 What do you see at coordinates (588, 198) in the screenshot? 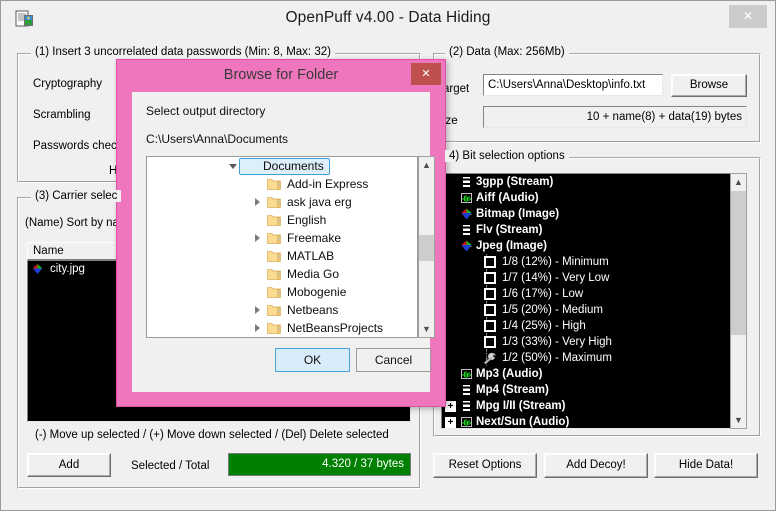
I see `bit-tree-format-row: Aiff (Audio)` at bounding box center [588, 198].